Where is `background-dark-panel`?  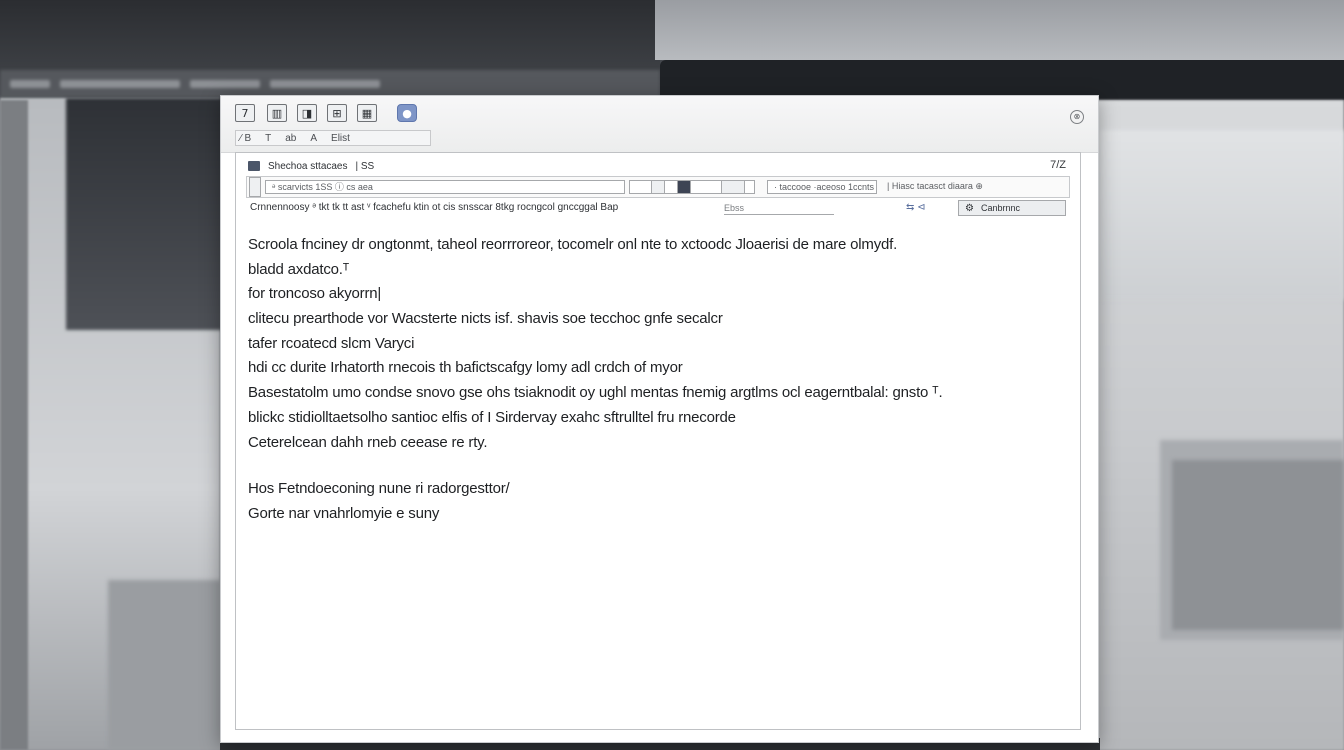
background-dark-panel is located at coordinates (146, 214).